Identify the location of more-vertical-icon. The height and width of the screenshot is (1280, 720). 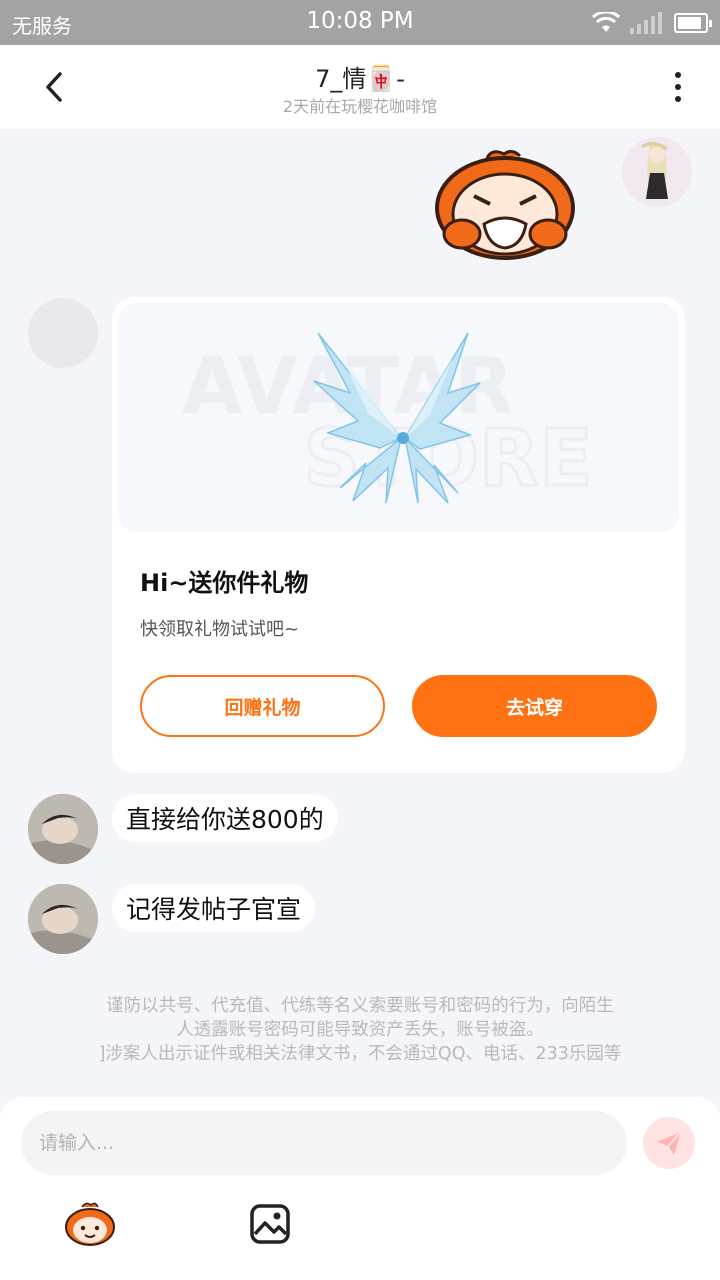
(678, 75).